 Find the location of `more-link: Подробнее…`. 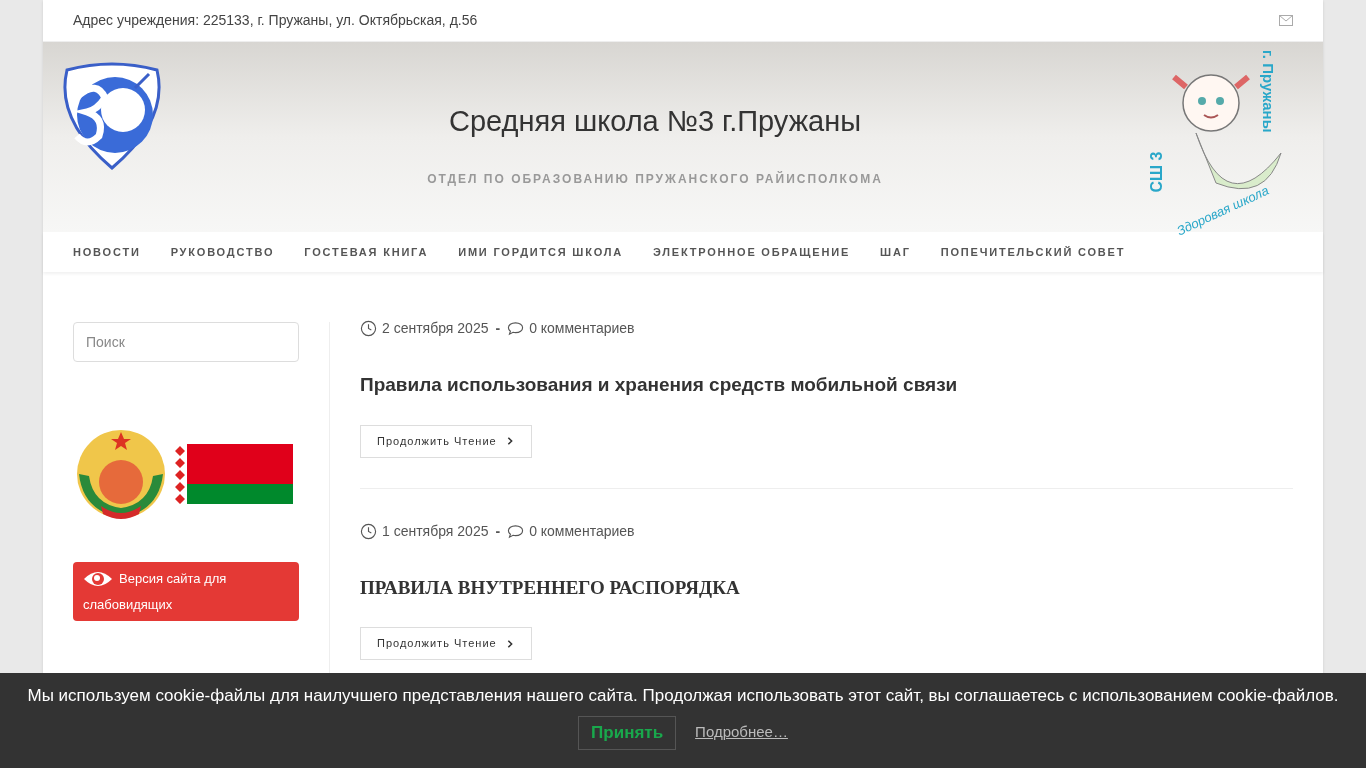

more-link: Подробнее… is located at coordinates (741, 732).